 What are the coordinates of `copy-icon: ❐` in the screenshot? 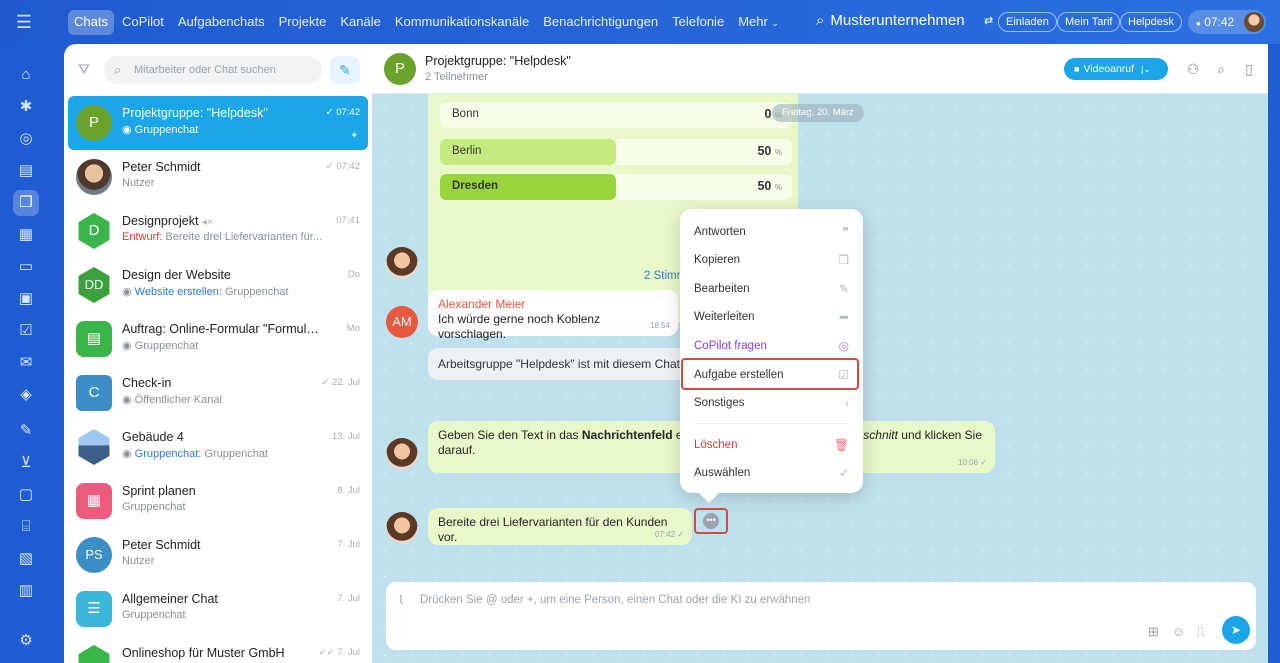 It's located at (843, 260).